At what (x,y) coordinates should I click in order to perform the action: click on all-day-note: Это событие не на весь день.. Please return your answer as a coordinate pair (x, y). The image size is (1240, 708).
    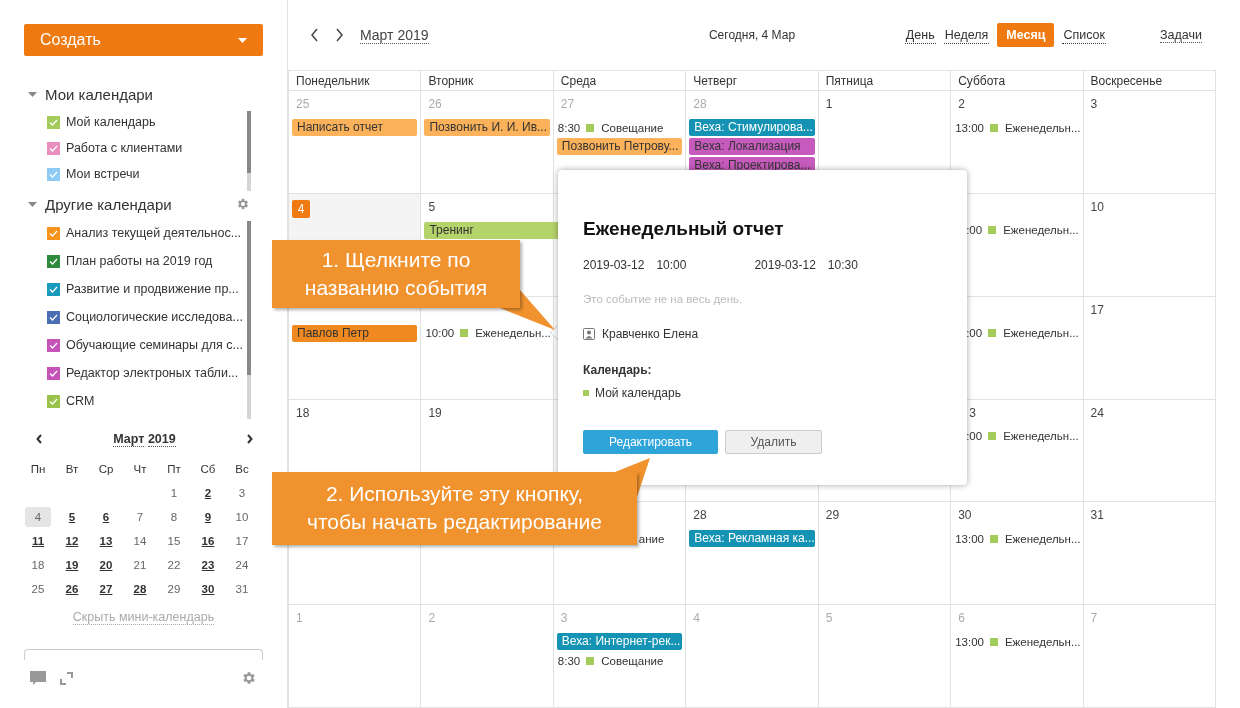
    Looking at the image, I should click on (663, 299).